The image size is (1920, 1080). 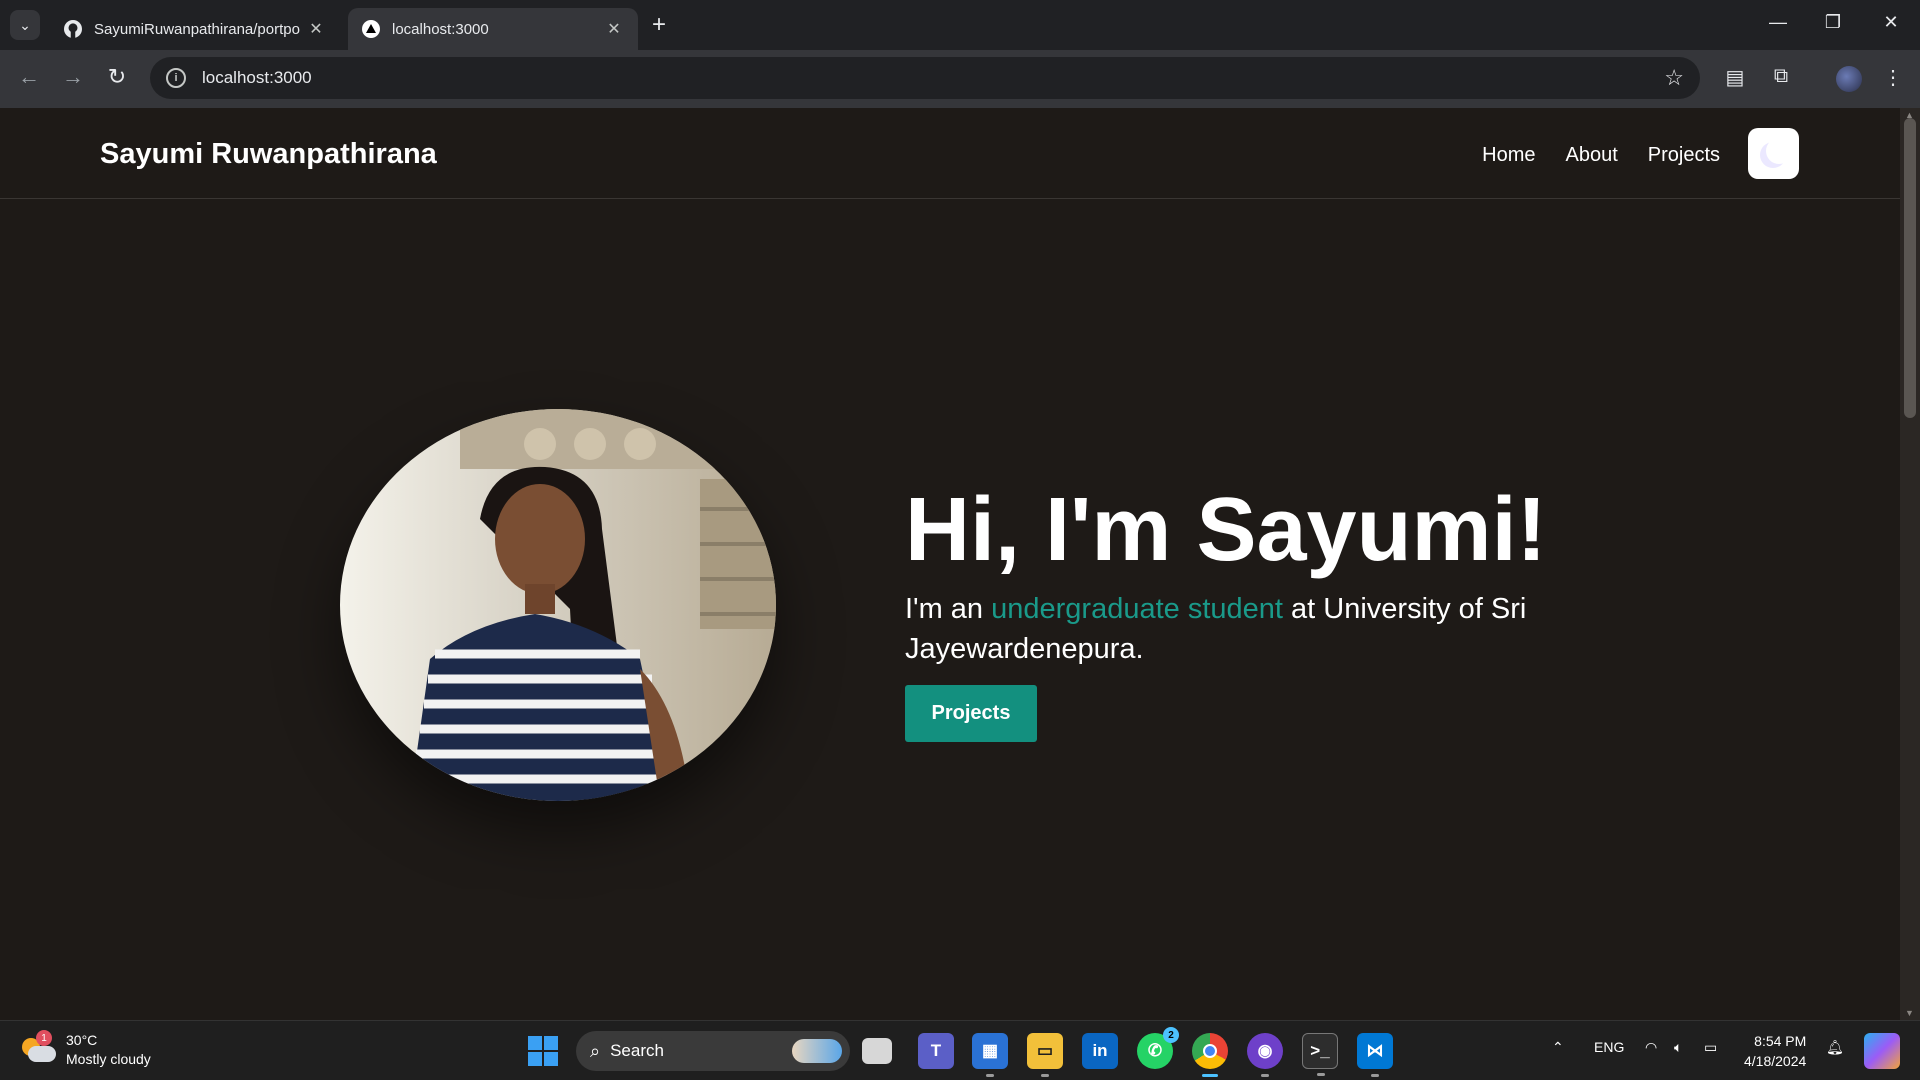 What do you see at coordinates (73, 29) in the screenshot?
I see `github-icon` at bounding box center [73, 29].